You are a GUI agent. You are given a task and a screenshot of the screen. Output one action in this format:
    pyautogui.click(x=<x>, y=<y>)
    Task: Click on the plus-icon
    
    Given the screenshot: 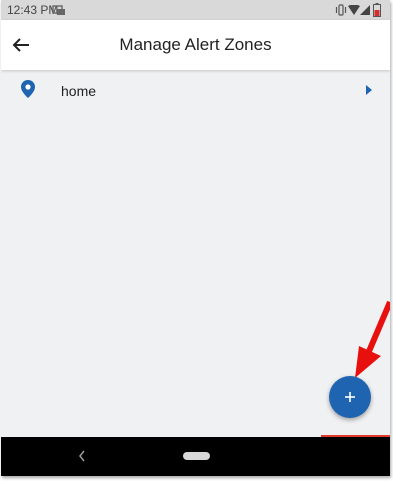 What is the action you would take?
    pyautogui.click(x=350, y=397)
    